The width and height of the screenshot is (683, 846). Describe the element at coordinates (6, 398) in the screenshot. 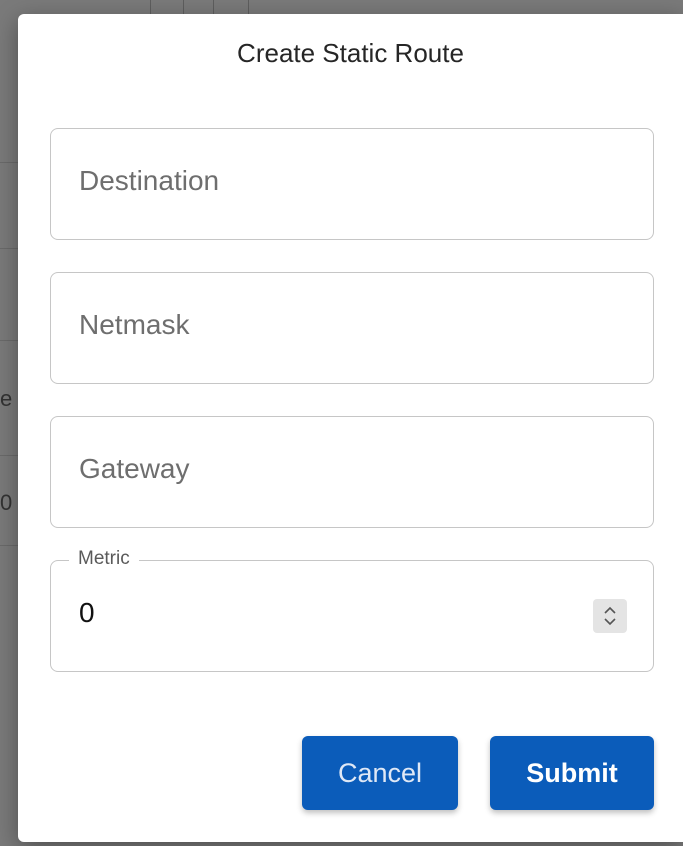

I see `background-text: e` at that location.